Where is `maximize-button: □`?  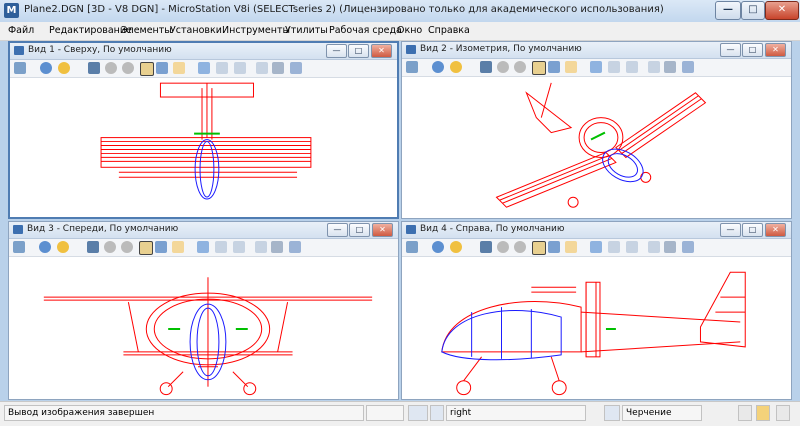 maximize-button: □ is located at coordinates (753, 10).